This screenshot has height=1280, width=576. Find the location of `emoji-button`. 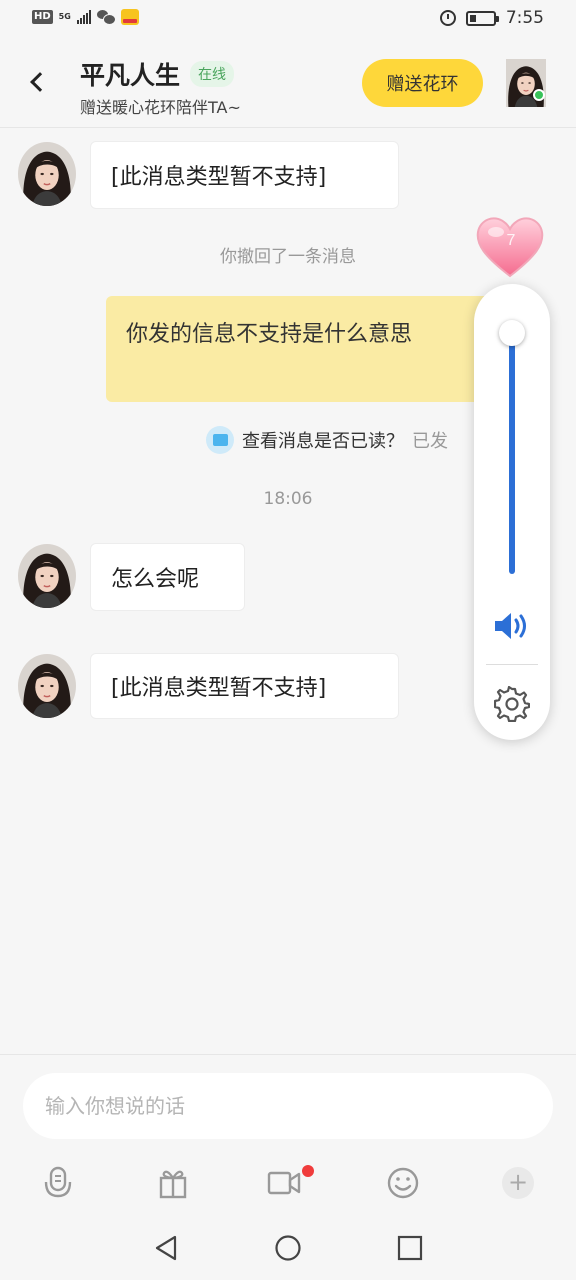

emoji-button is located at coordinates (403, 1183).